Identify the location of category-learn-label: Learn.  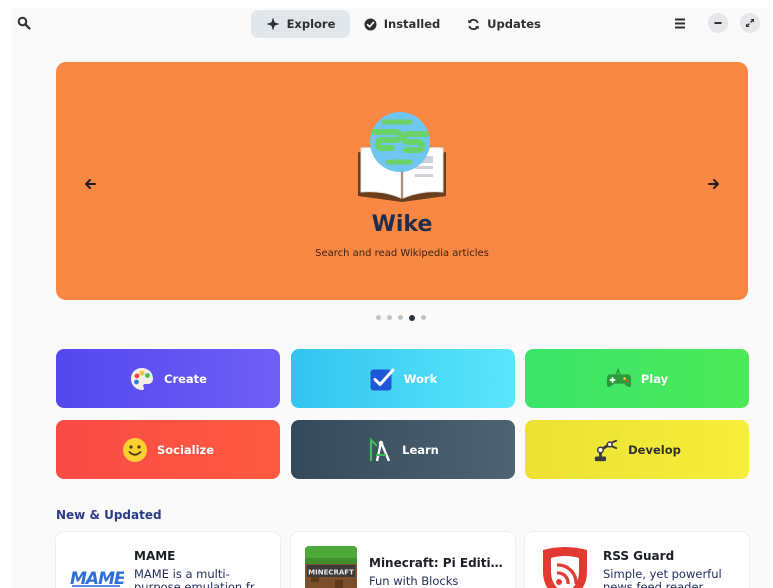
(420, 449).